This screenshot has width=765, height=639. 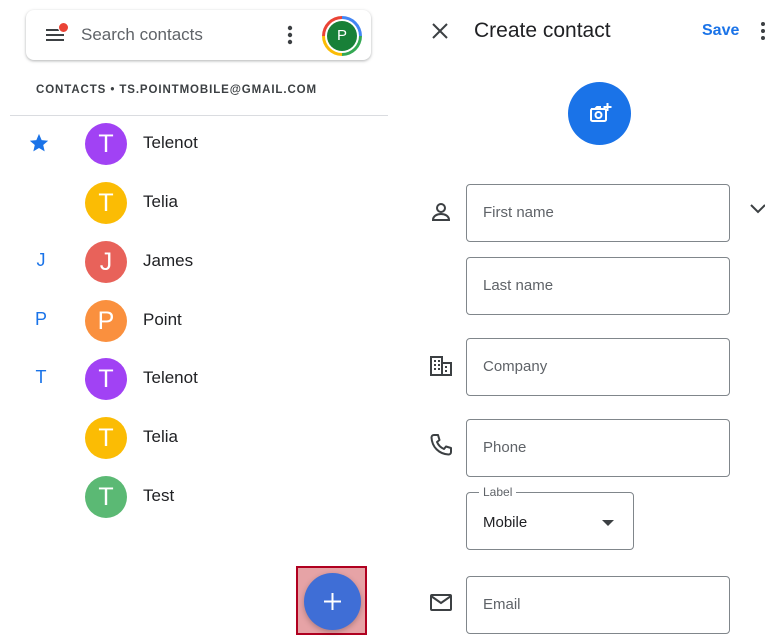 I want to click on phone-icon, so click(x=441, y=445).